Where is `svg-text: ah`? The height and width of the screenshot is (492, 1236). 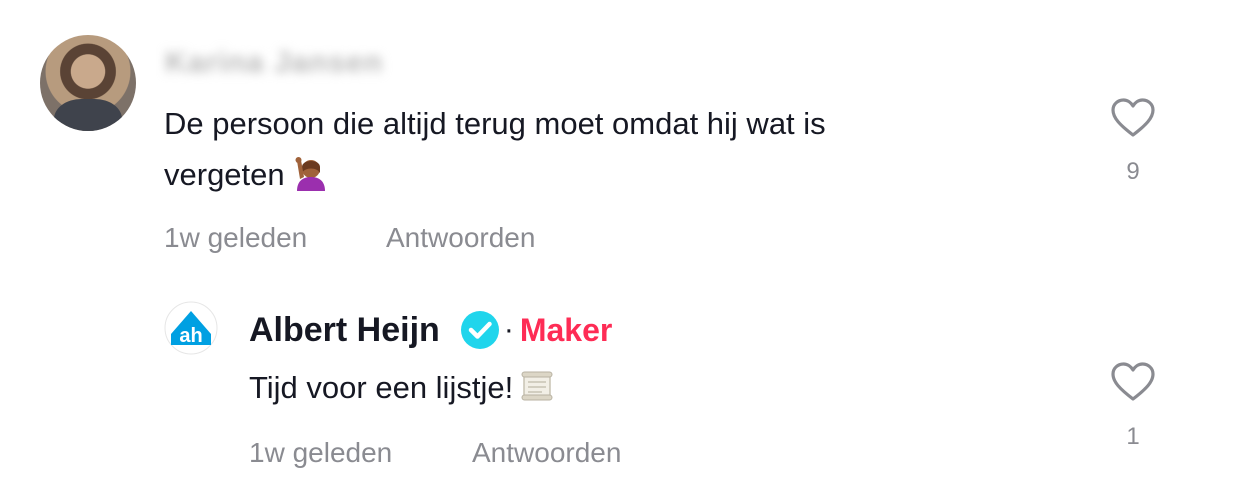 svg-text: ah is located at coordinates (190, 336).